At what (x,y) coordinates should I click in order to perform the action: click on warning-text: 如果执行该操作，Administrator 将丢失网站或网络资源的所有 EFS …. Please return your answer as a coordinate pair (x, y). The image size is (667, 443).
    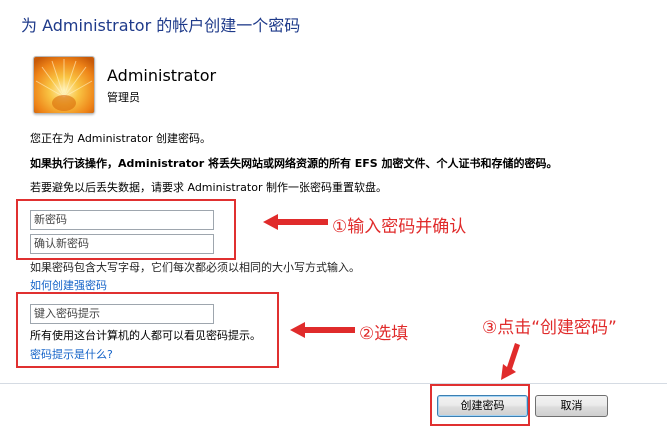
    Looking at the image, I should click on (294, 163).